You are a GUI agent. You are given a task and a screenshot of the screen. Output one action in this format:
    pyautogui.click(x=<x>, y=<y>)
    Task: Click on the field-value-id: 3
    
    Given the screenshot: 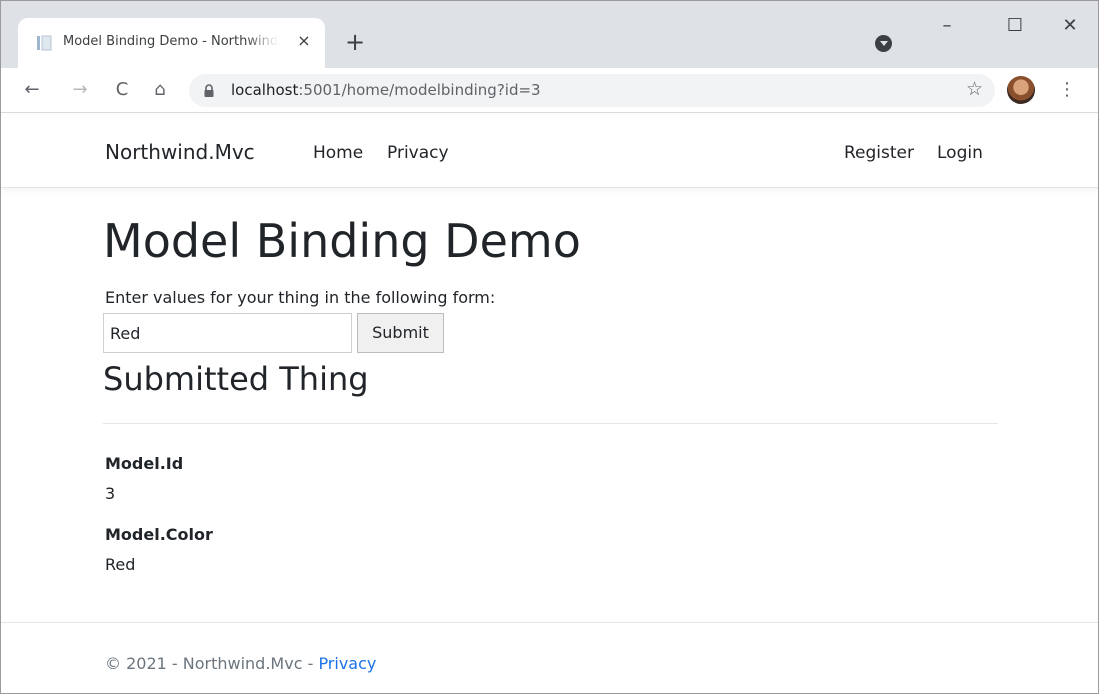 What is the action you would take?
    pyautogui.click(x=110, y=493)
    